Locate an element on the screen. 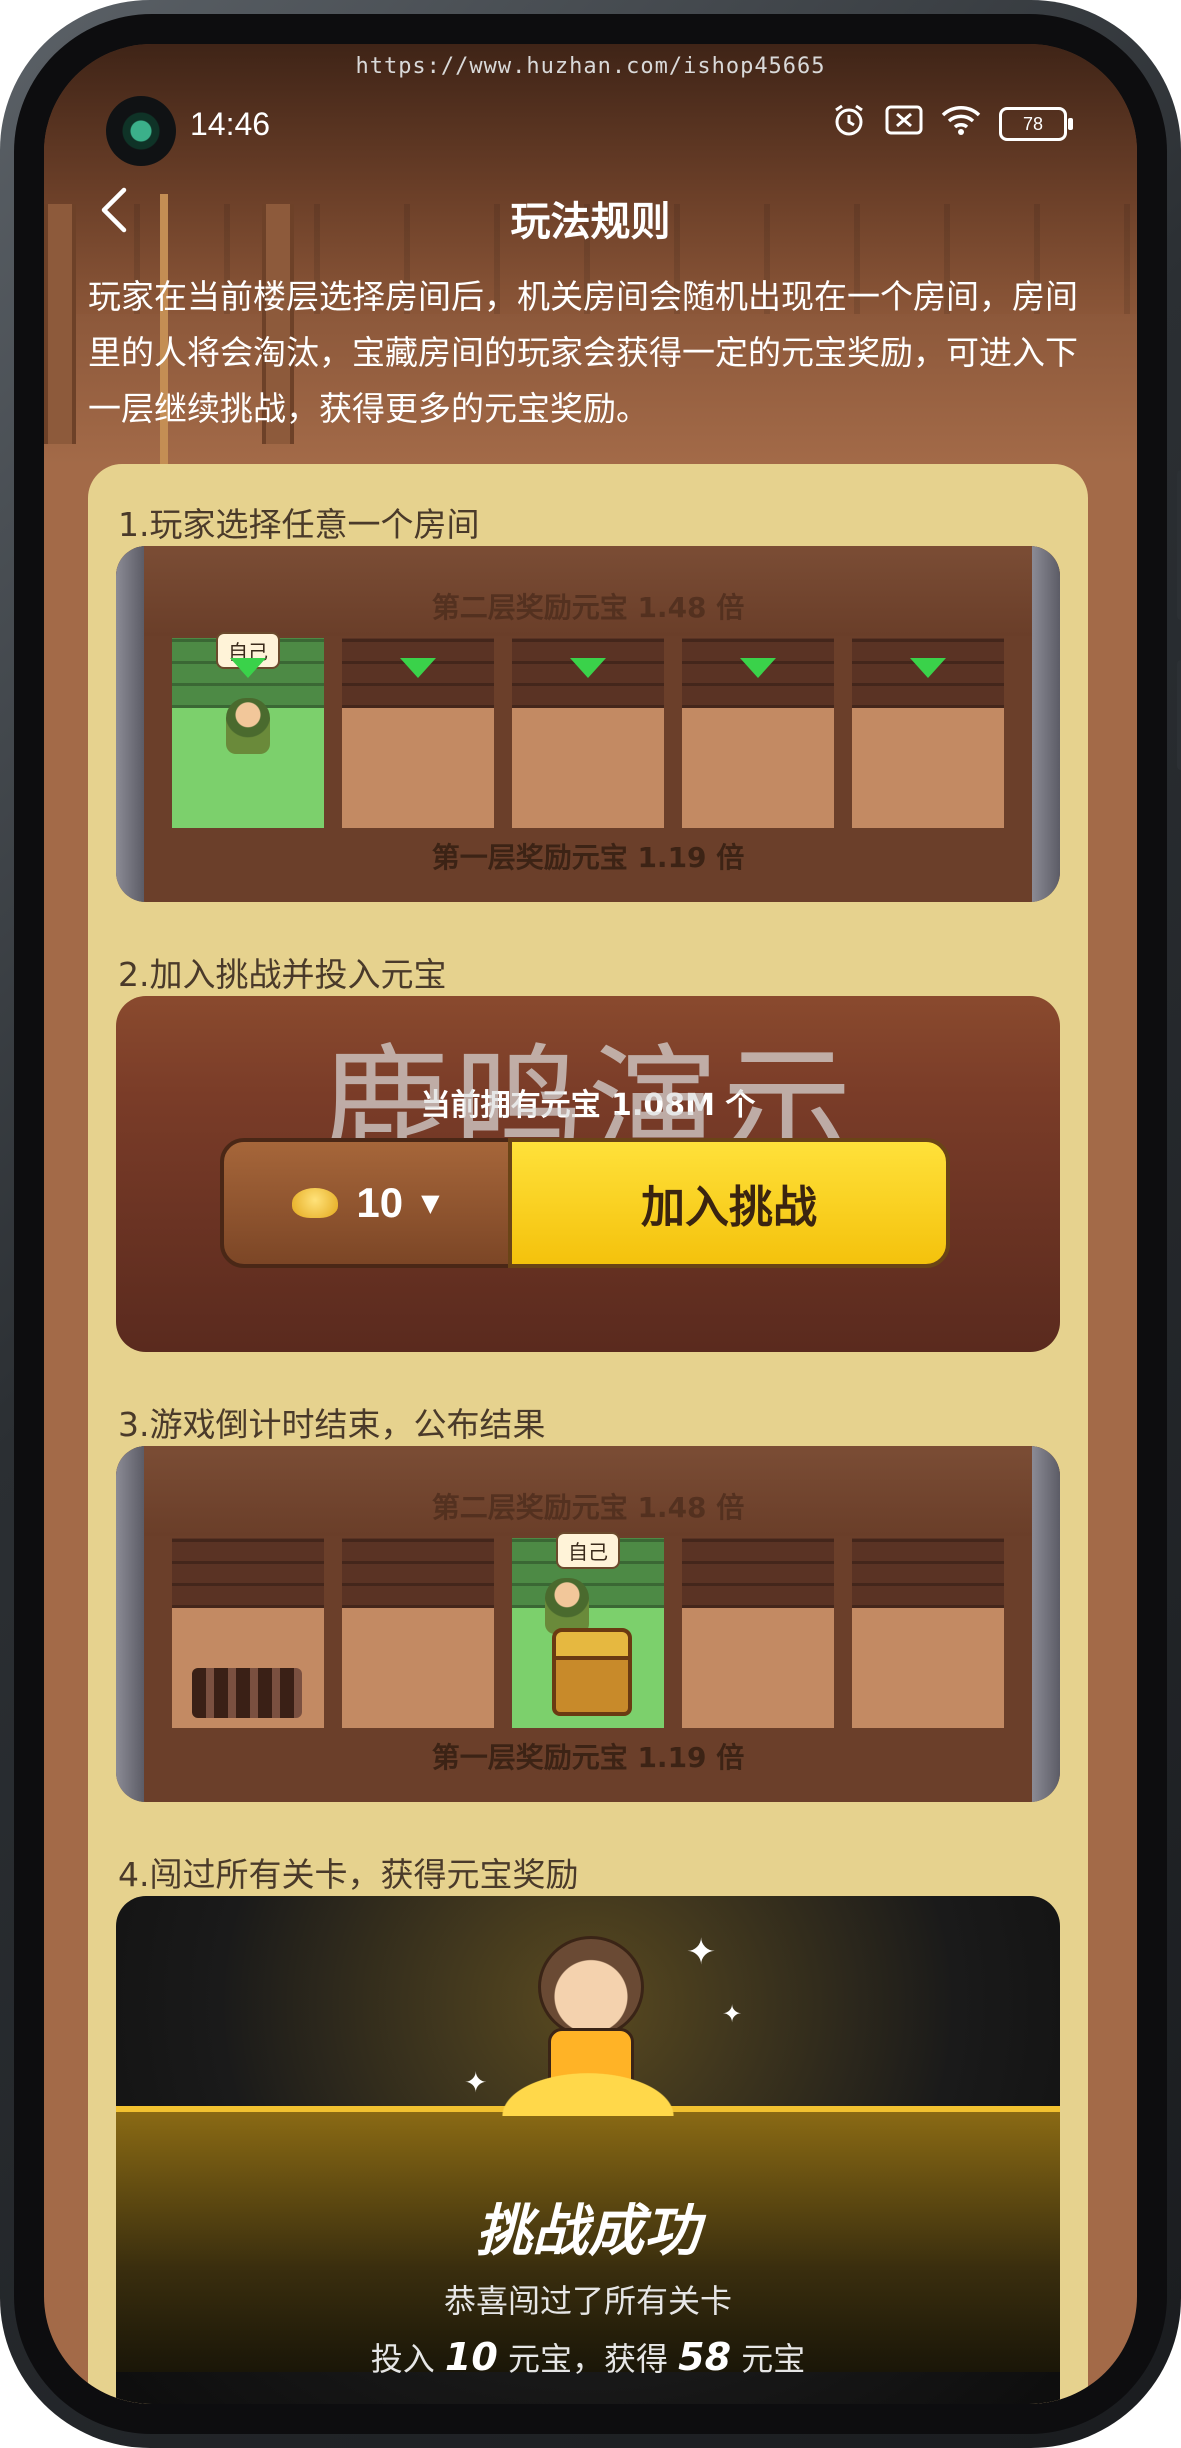 This screenshot has height=2448, width=1181. status-icons: 78 is located at coordinates (952, 124).